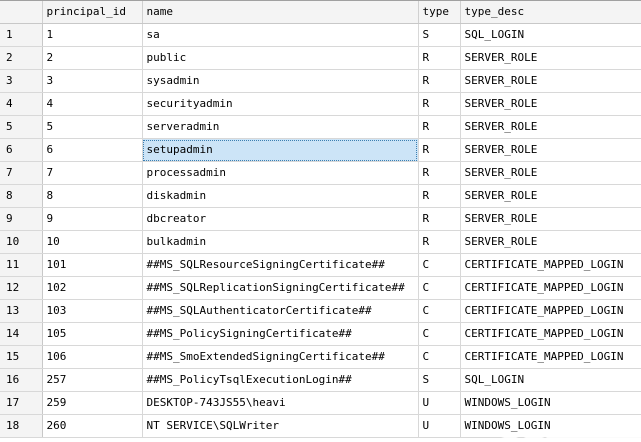 This screenshot has height=442, width=641. Describe the element at coordinates (92, 426) in the screenshot. I see `cell-principal-id: 260` at that location.